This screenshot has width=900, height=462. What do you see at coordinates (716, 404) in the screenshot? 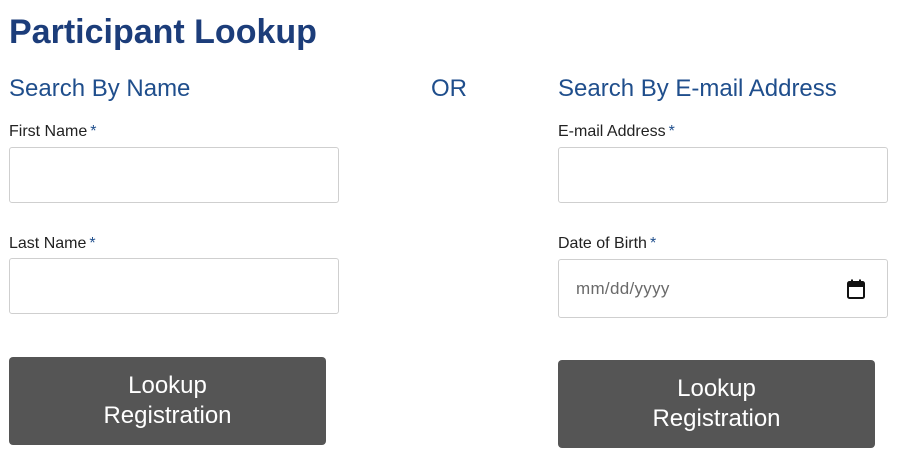
I see `lookup-by-email-button: Lookup Registration` at bounding box center [716, 404].